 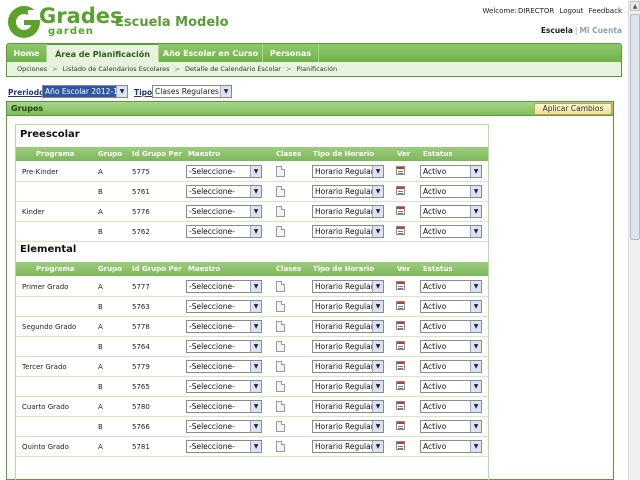 I want to click on scroll-up-arrow-icon: ▲, so click(x=635, y=6).